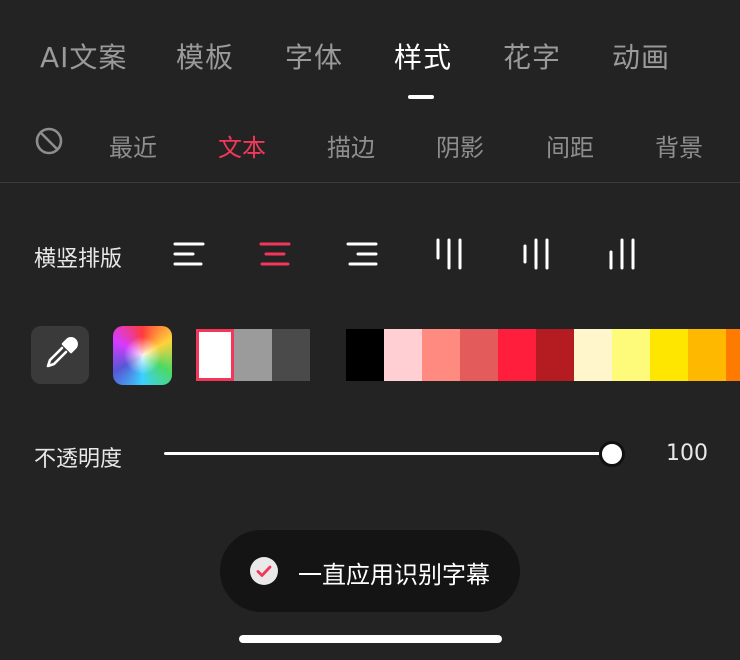 The width and height of the screenshot is (740, 660). I want to click on subtab-text: 文本, so click(242, 145).